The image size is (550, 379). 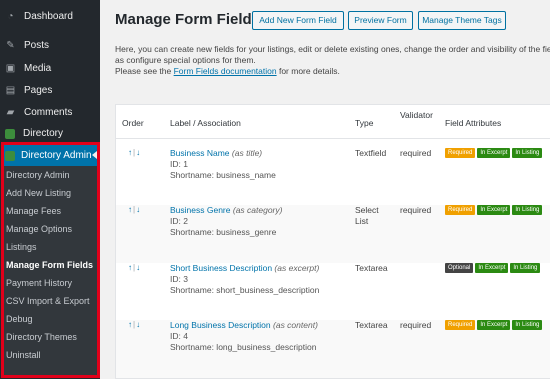 What do you see at coordinates (37, 45) in the screenshot?
I see `menu-label: Posts` at bounding box center [37, 45].